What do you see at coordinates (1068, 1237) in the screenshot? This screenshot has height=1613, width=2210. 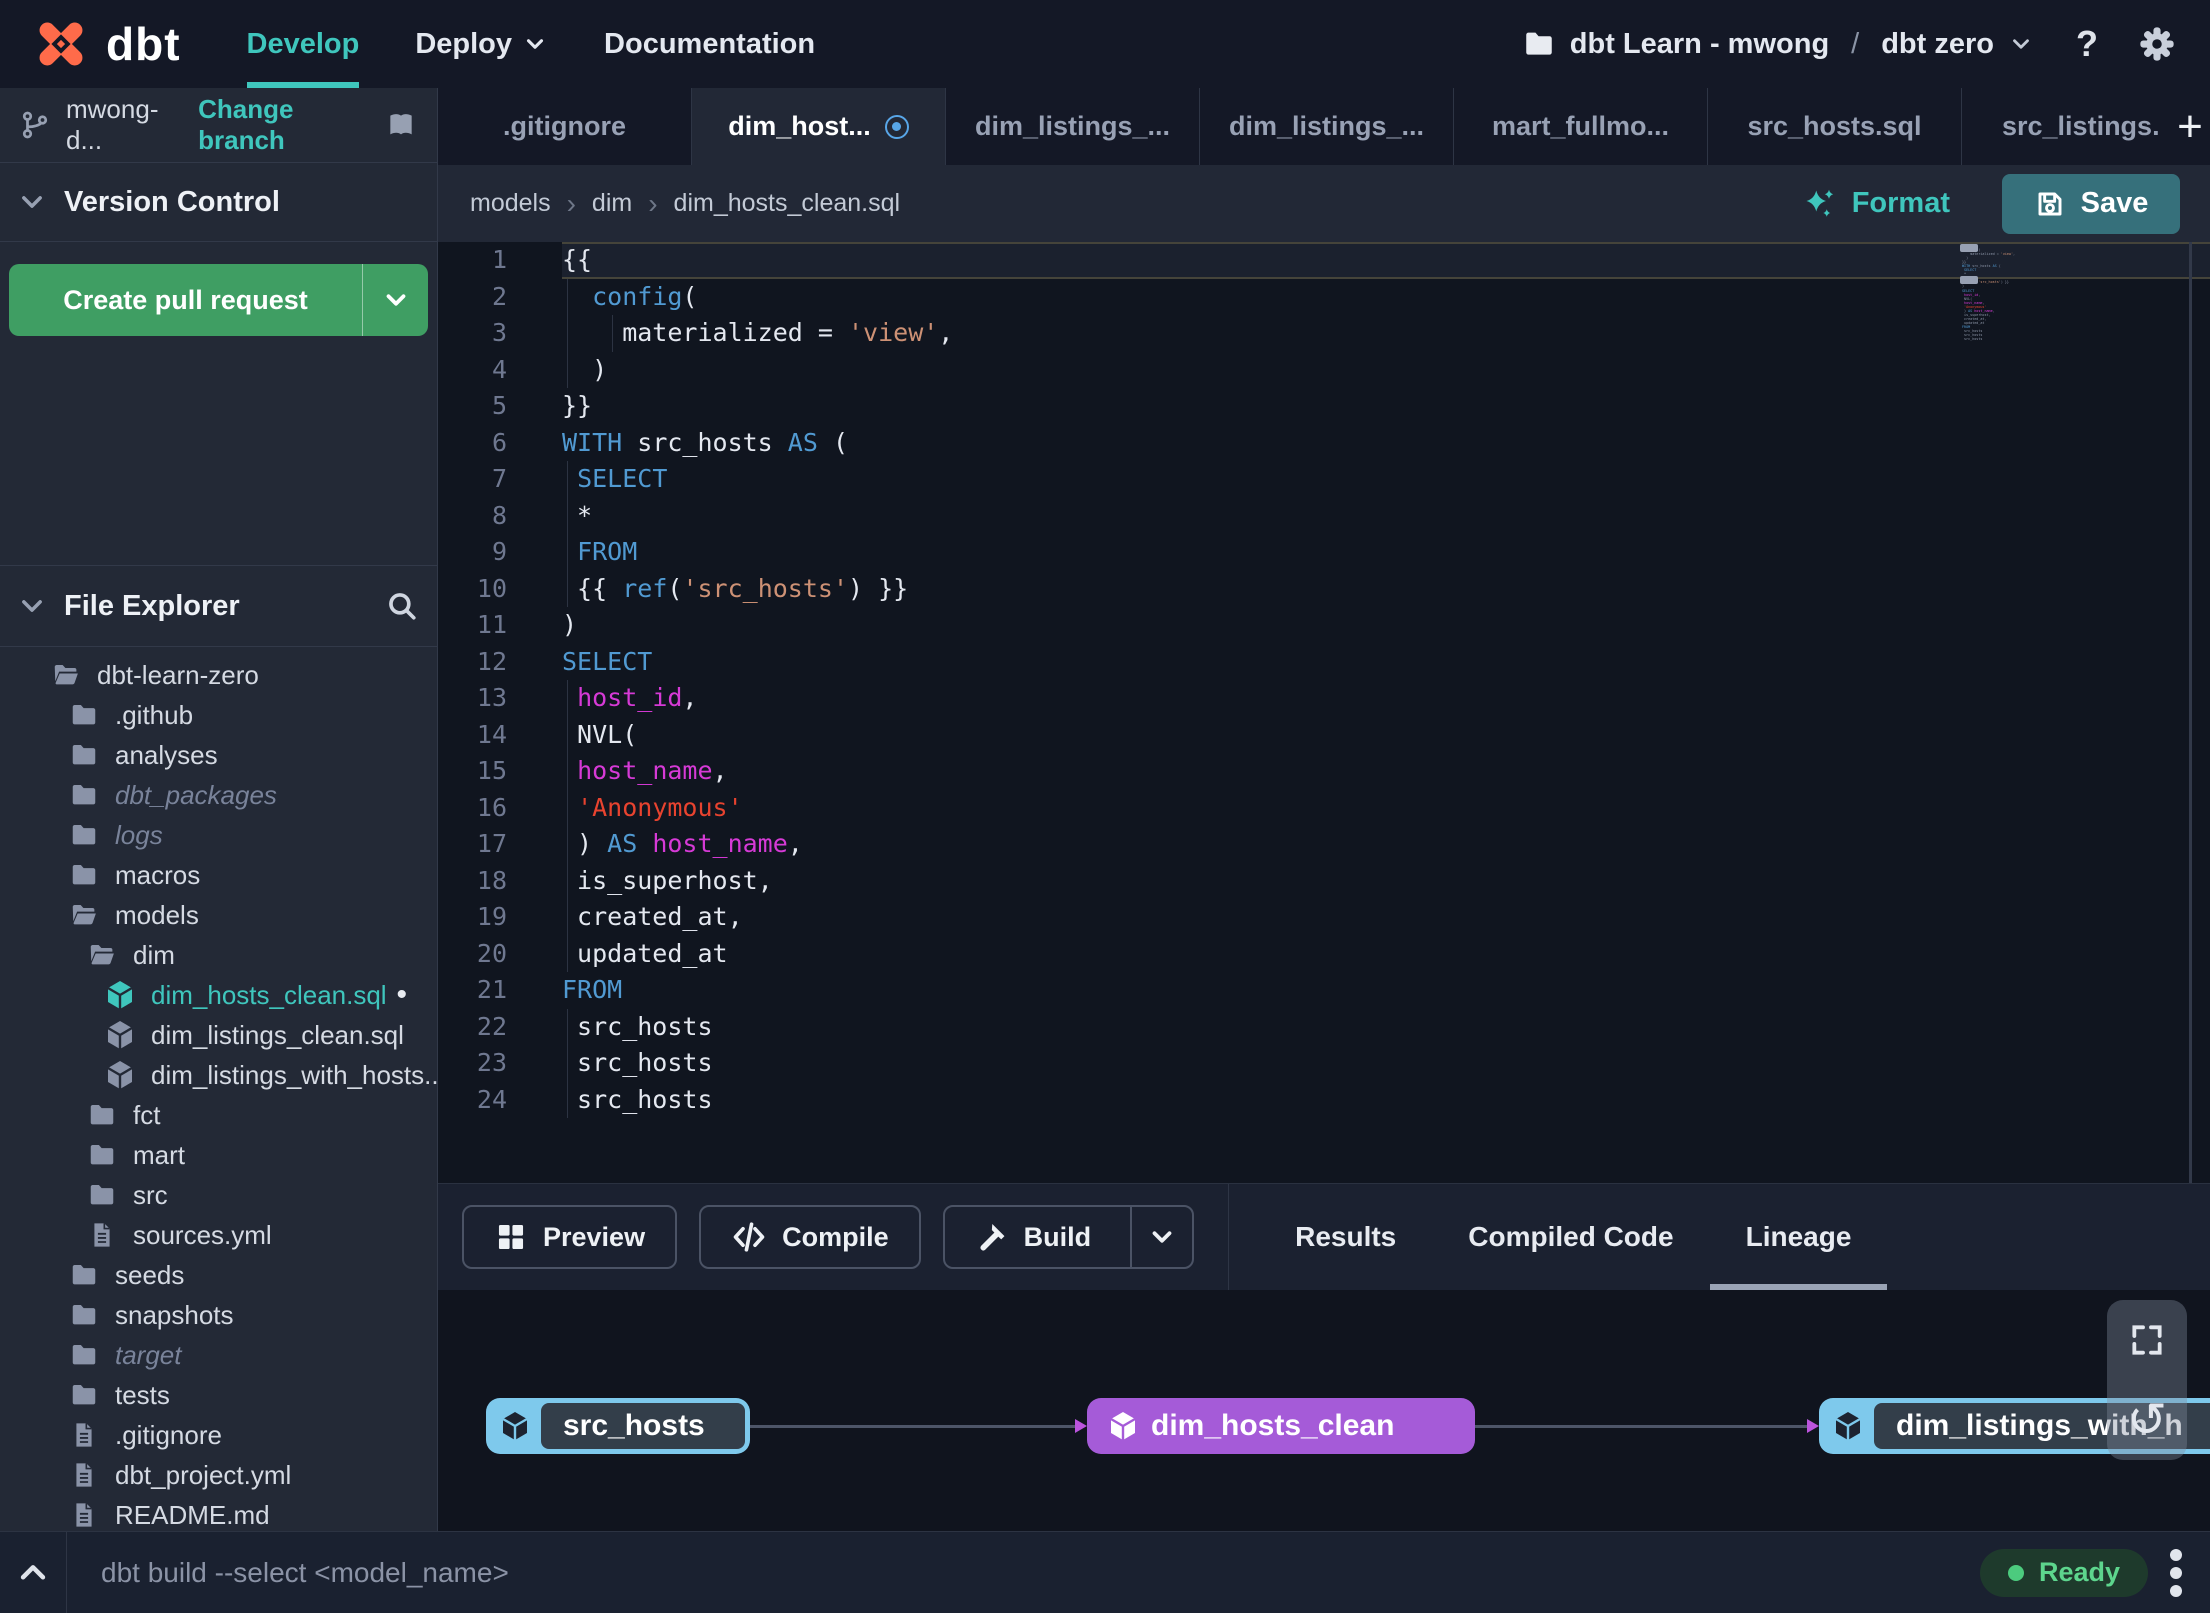 I see `build-button: Build` at bounding box center [1068, 1237].